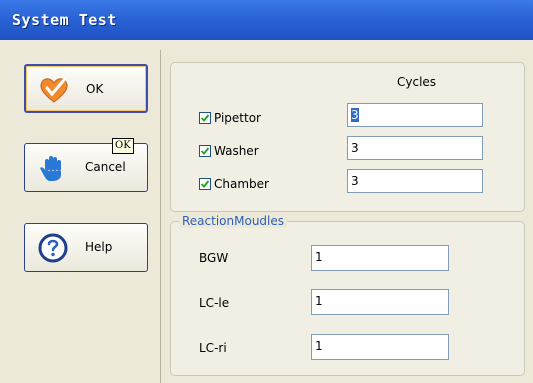  Describe the element at coordinates (233, 221) in the screenshot. I see `reaction-modules-legend: ReactionMoudles` at that location.